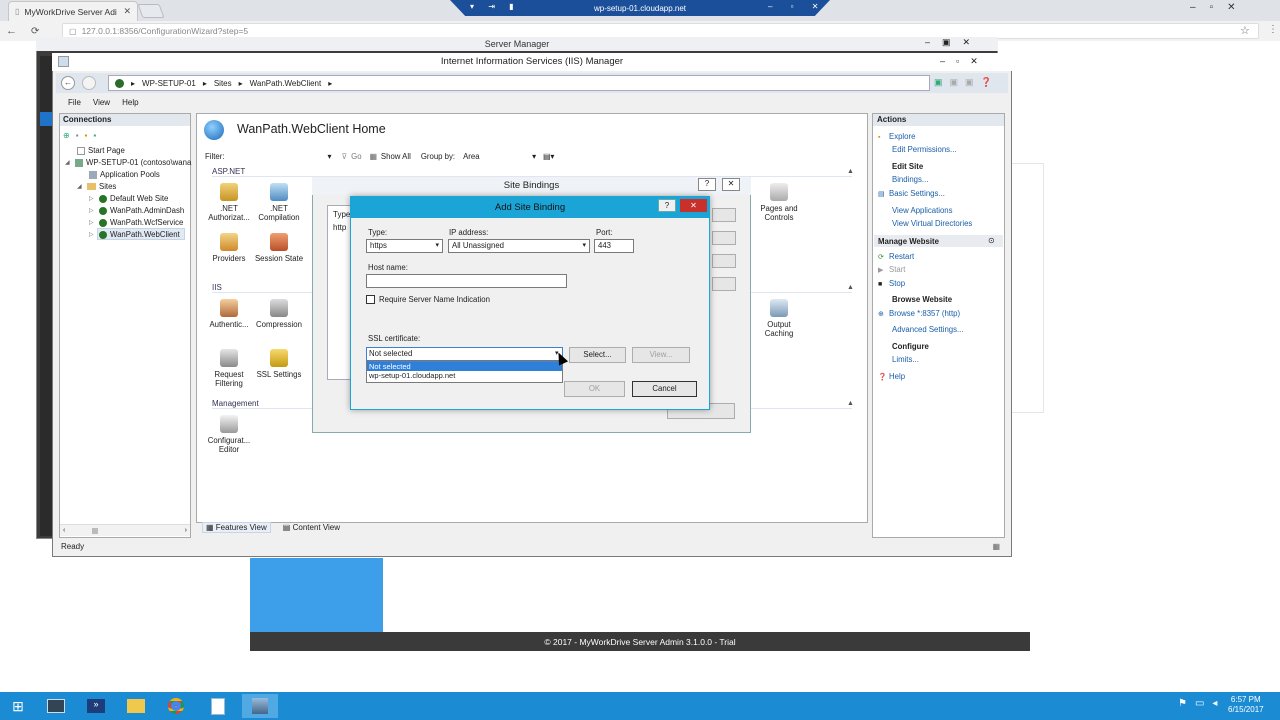  What do you see at coordinates (1246, 705) in the screenshot?
I see `system-clock: 6:57 PM 6/15/2017` at bounding box center [1246, 705].